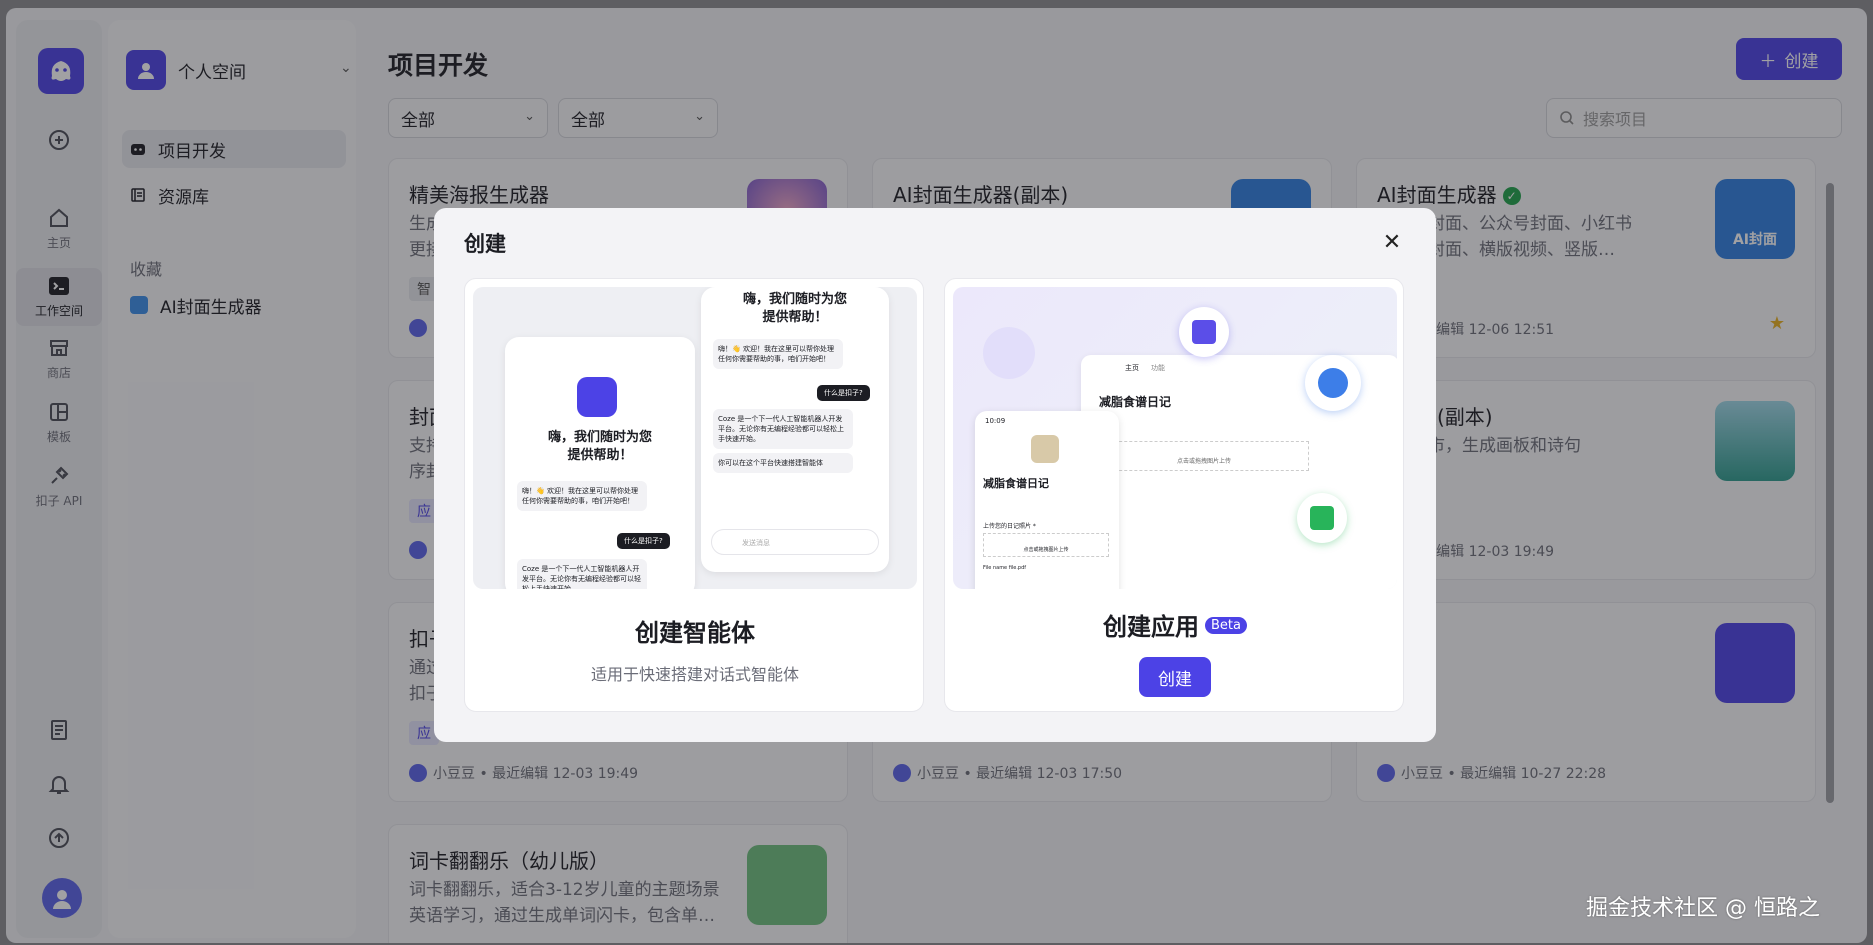 The height and width of the screenshot is (945, 1873). Describe the element at coordinates (1703, 908) in the screenshot. I see `watermark: 掘金技术社区 @ 恒路之` at that location.